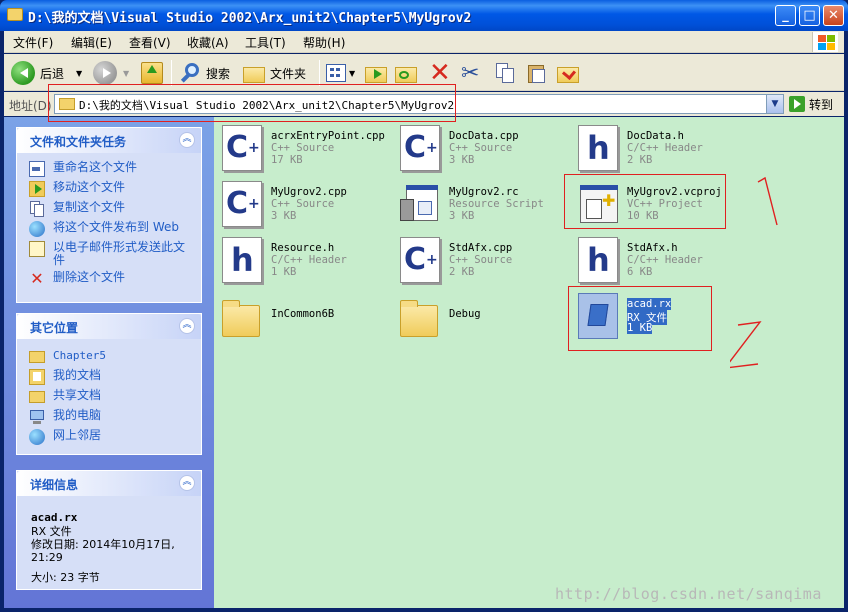 The height and width of the screenshot is (612, 848). I want to click on place-chapter5: Chapter5, so click(67, 356).